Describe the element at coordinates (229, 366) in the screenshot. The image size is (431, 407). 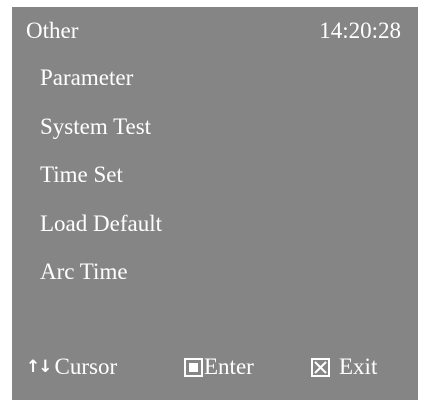
I see `enter-hint-label: Enter` at that location.